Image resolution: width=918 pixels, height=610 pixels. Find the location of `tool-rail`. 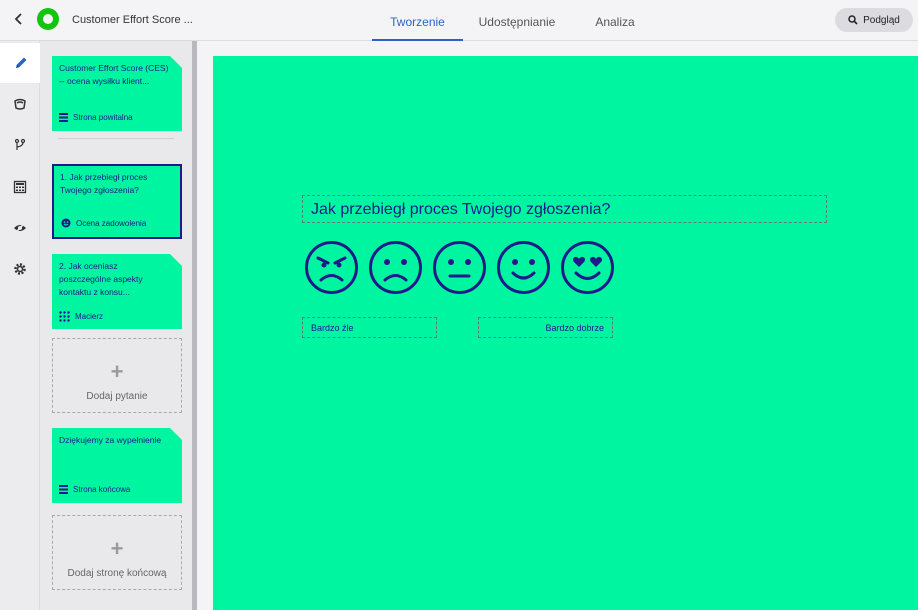

tool-rail is located at coordinates (20, 325).